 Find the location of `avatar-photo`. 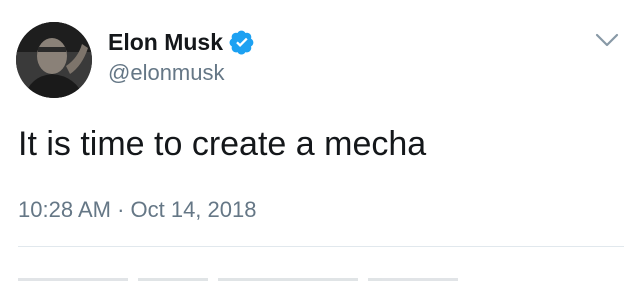

avatar-photo is located at coordinates (54, 60).